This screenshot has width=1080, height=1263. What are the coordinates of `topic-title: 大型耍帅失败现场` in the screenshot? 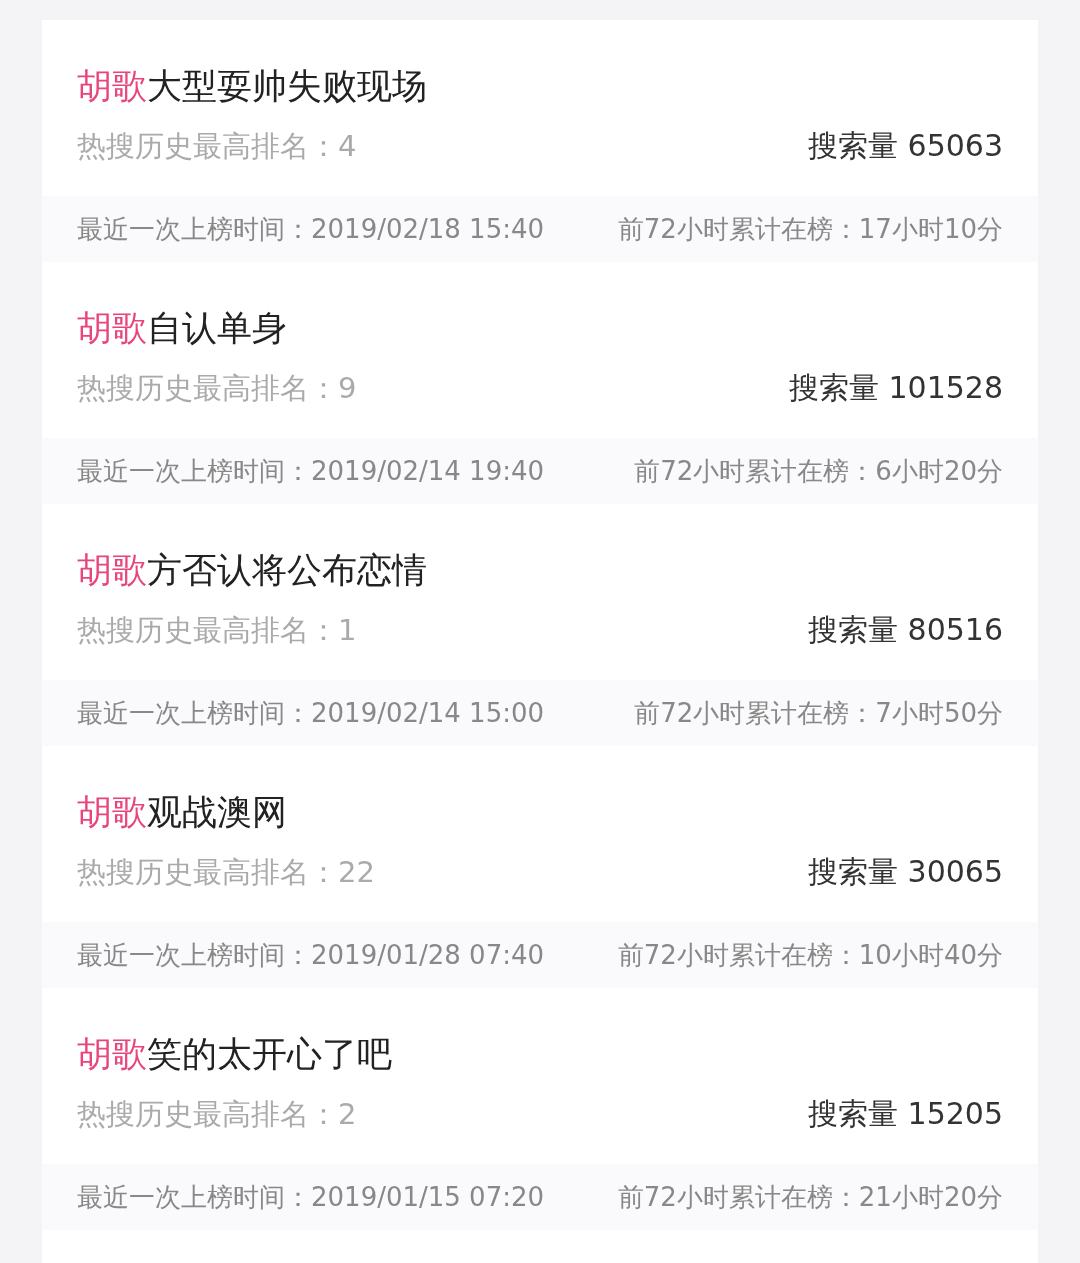 It's located at (287, 86).